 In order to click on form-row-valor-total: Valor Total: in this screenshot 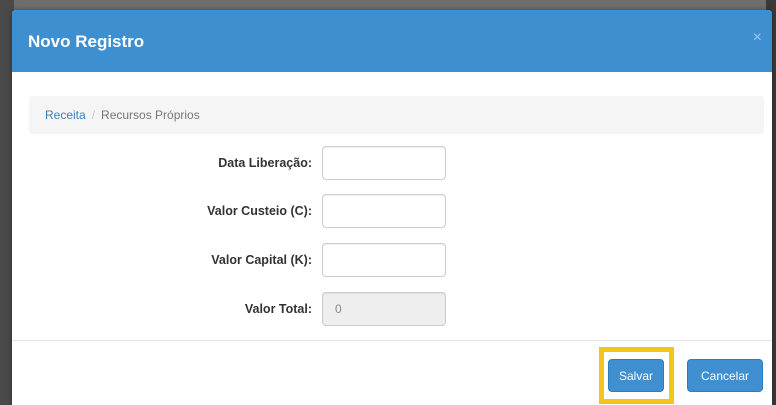, I will do `click(392, 310)`.